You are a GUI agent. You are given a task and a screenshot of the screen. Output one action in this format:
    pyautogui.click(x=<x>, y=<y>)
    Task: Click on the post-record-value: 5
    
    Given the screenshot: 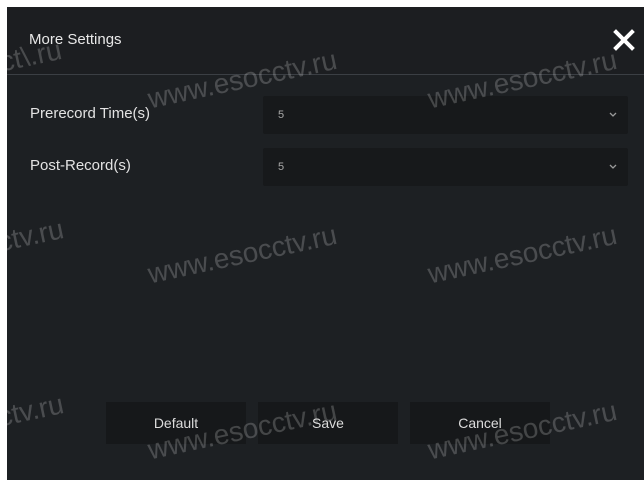 What is the action you would take?
    pyautogui.click(x=281, y=167)
    